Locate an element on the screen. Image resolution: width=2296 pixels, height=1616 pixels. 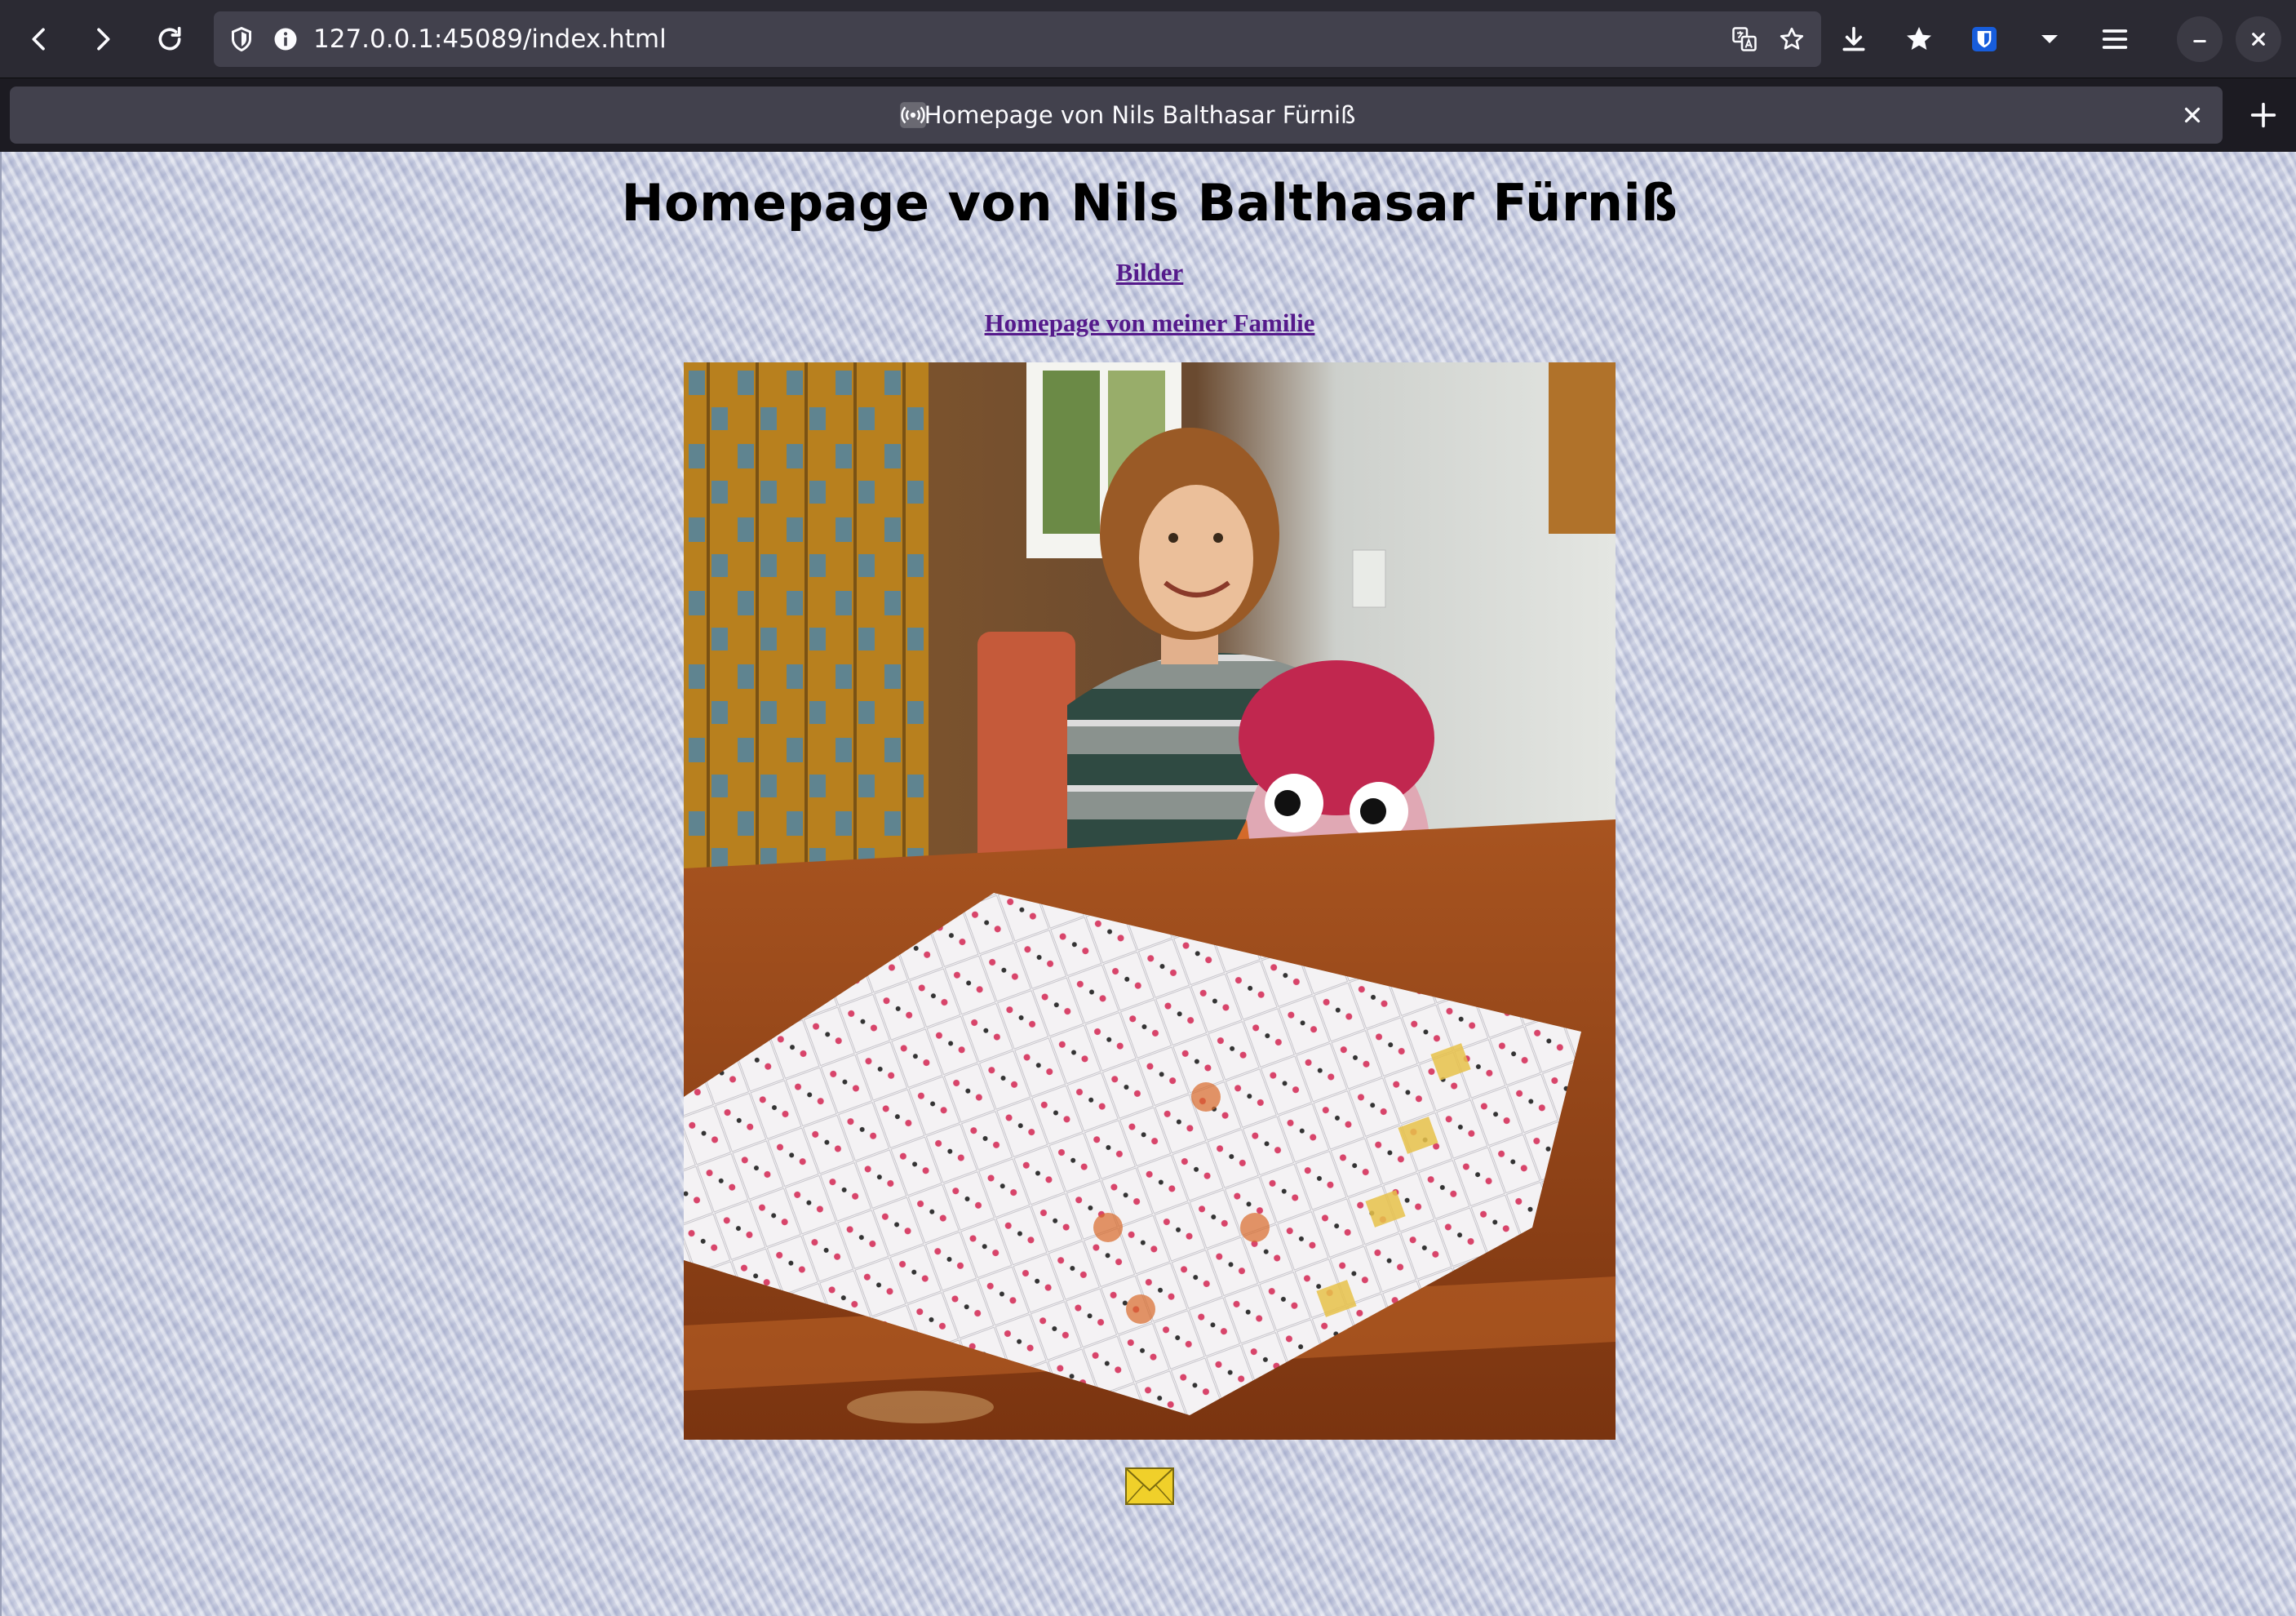
downloads-button is located at coordinates (1854, 39).